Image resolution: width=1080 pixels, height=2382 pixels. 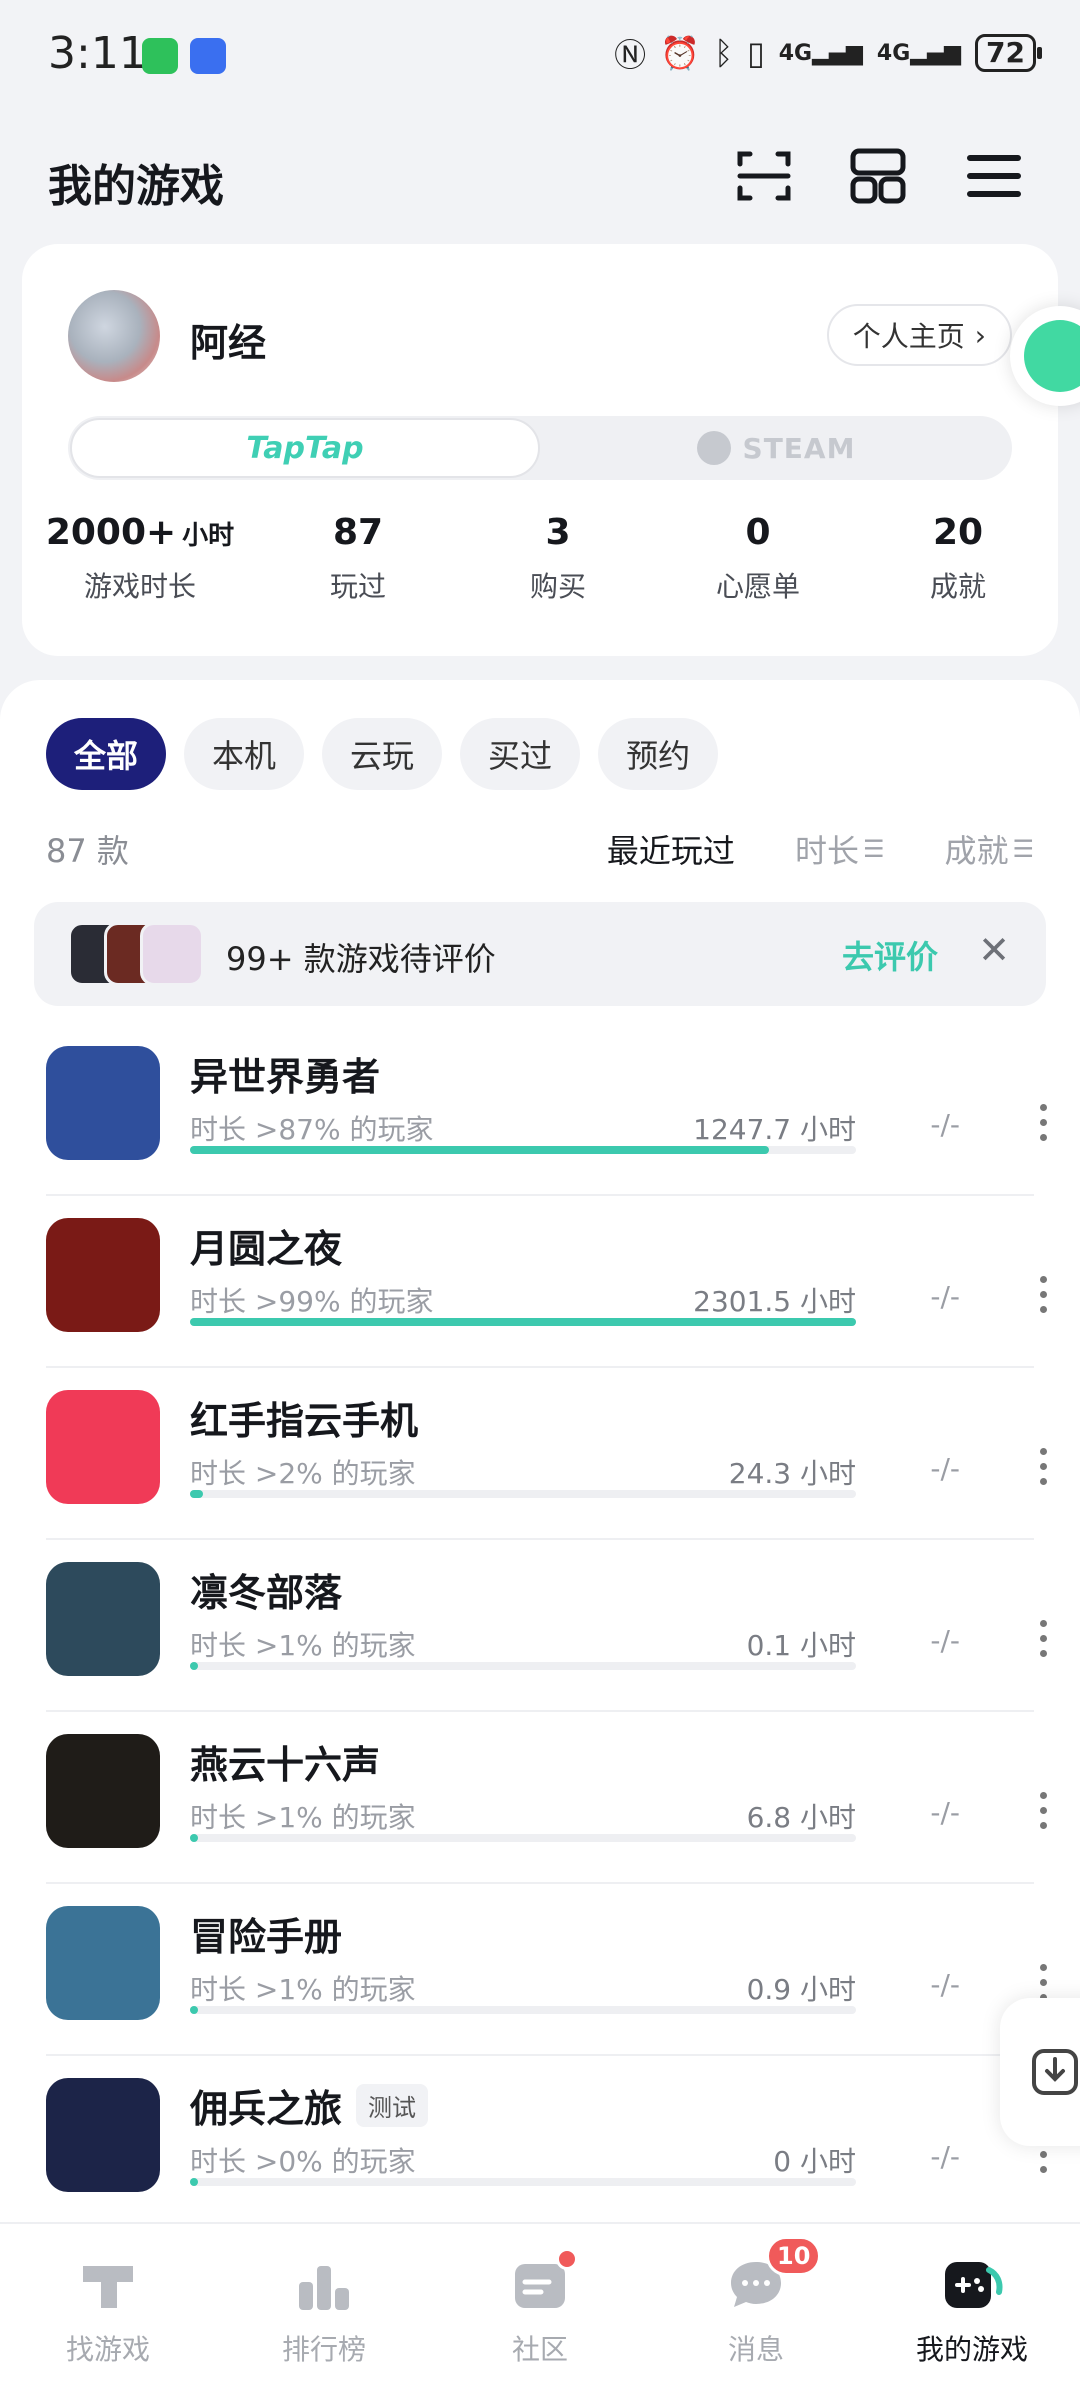 What do you see at coordinates (630, 55) in the screenshot?
I see `nfc-icon: Ⓝ` at bounding box center [630, 55].